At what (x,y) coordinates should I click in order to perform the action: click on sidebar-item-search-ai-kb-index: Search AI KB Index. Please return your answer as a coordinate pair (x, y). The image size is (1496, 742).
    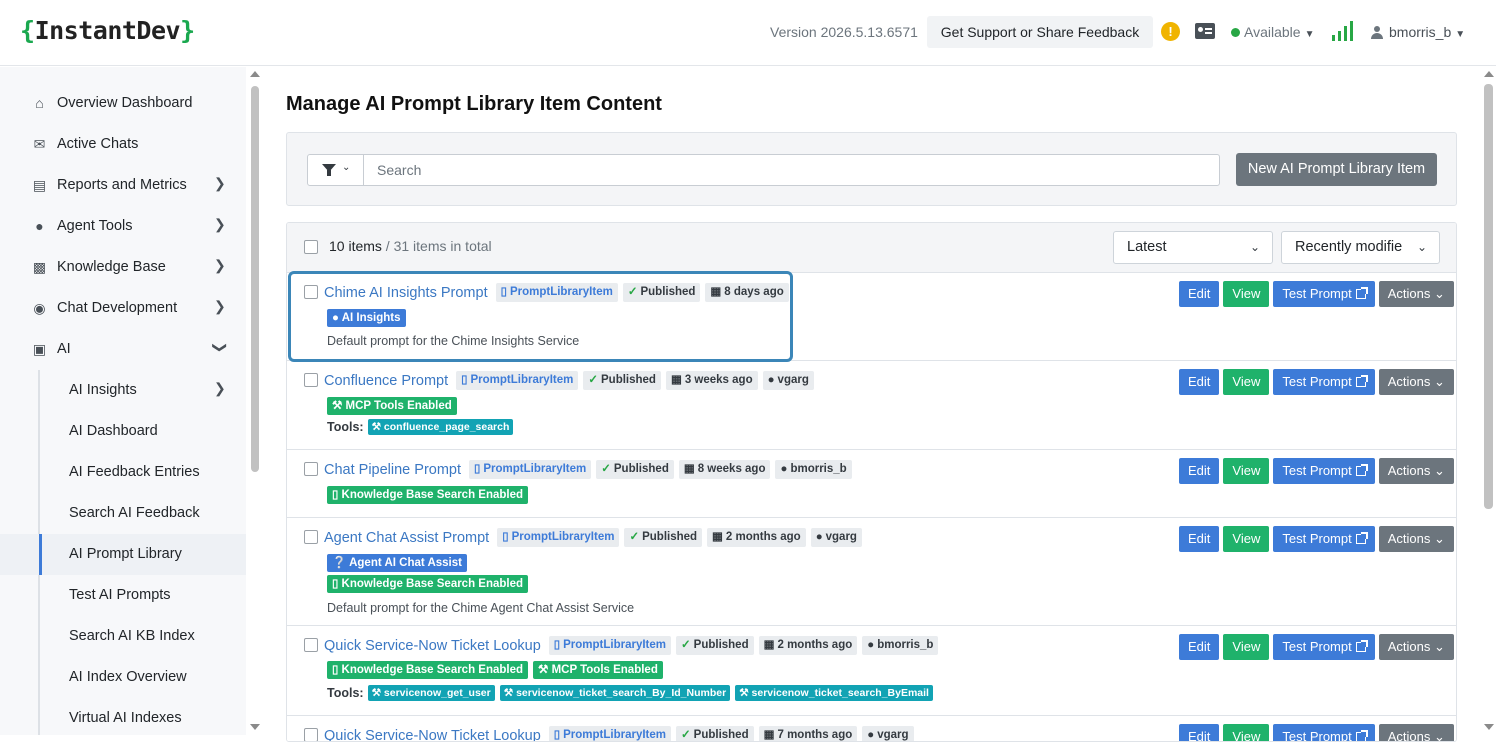
    Looking at the image, I should click on (123, 636).